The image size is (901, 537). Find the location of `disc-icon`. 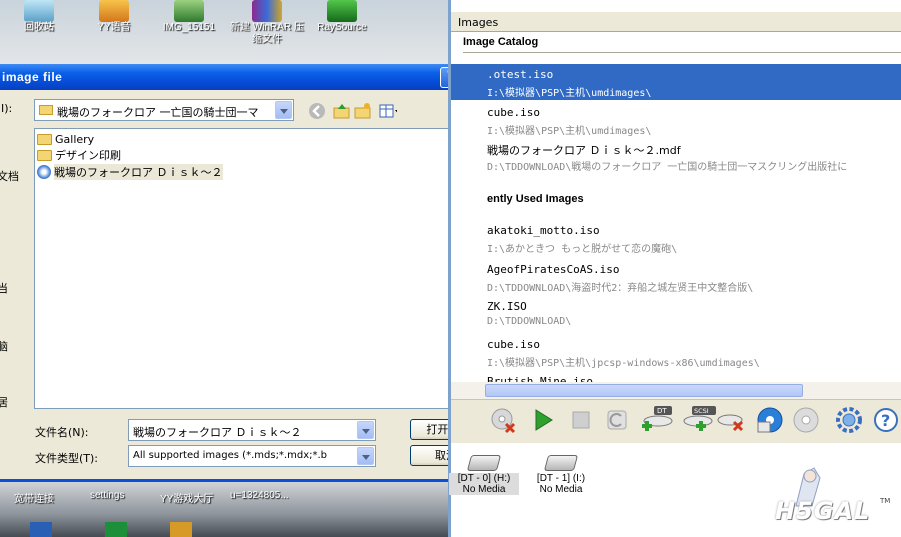

disc-icon is located at coordinates (806, 420).